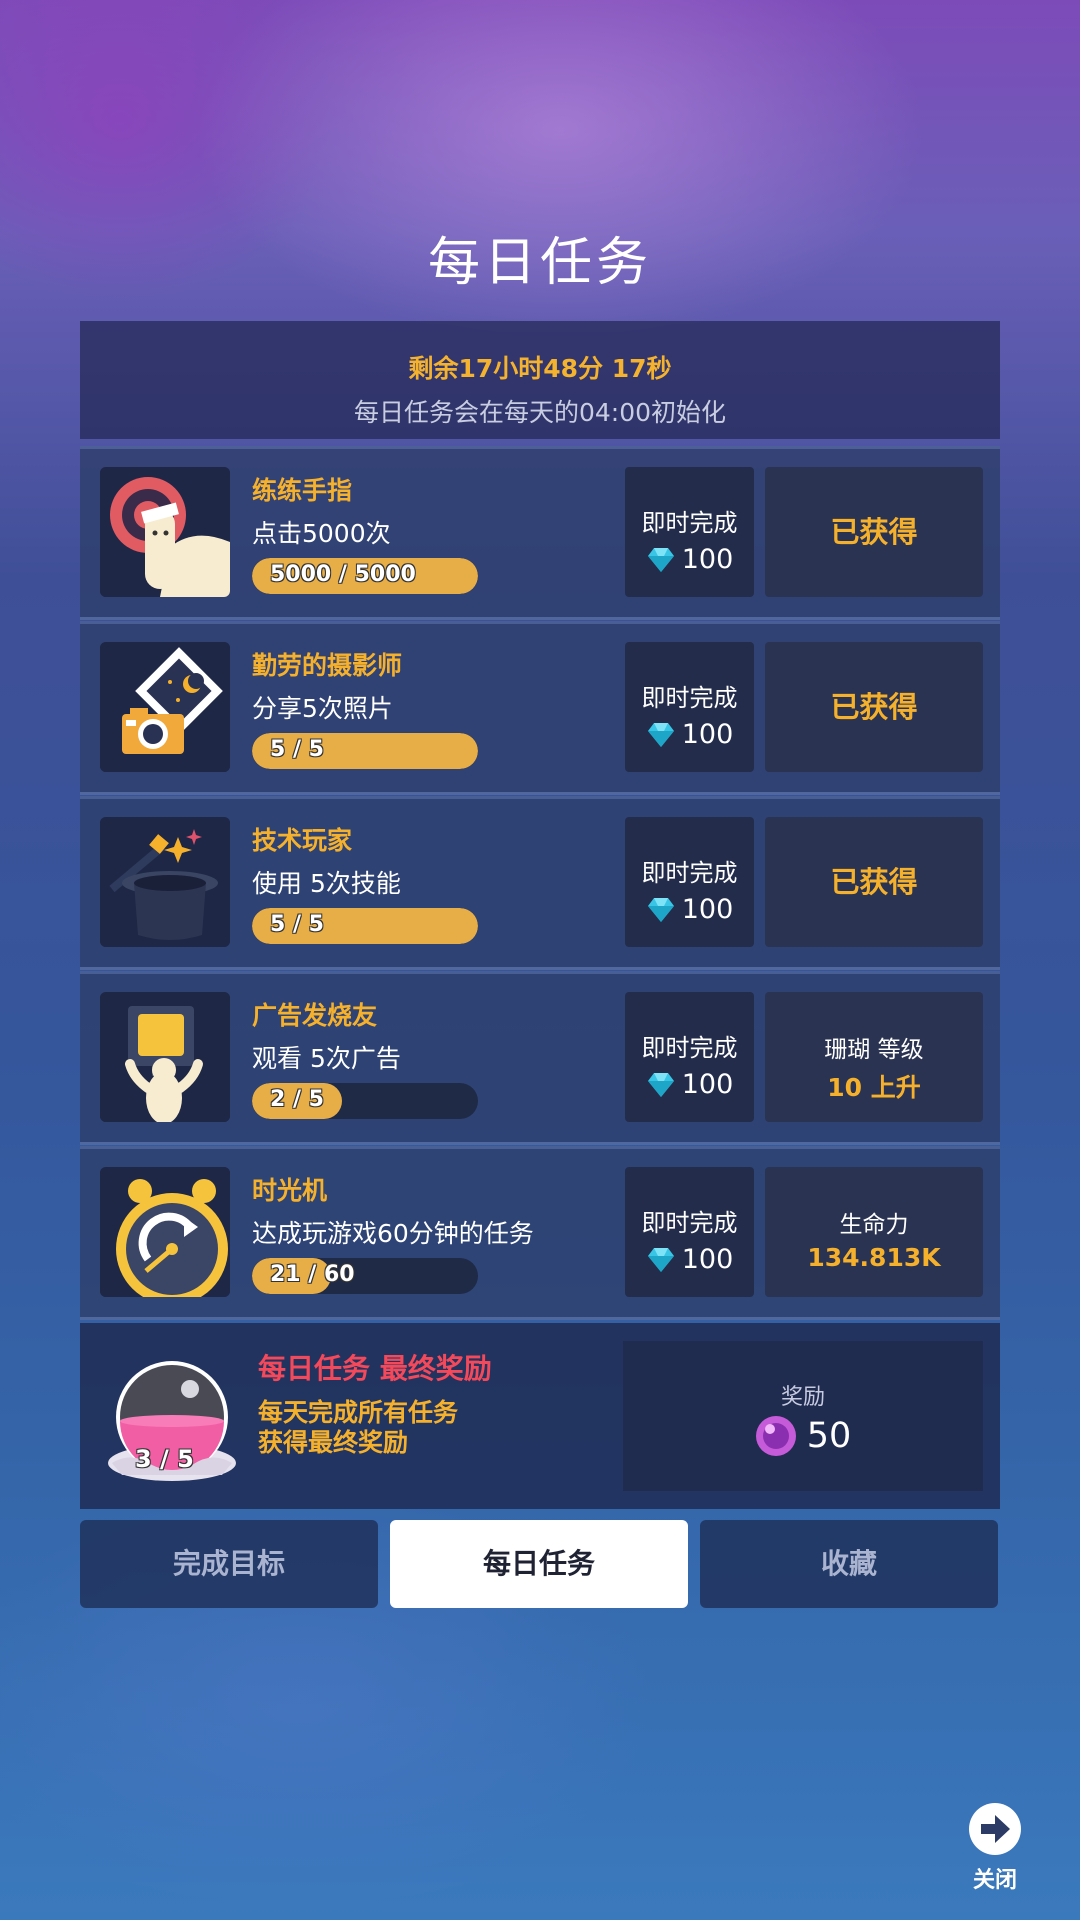  Describe the element at coordinates (802, 1397) in the screenshot. I see `reward-label: 奖励` at that location.